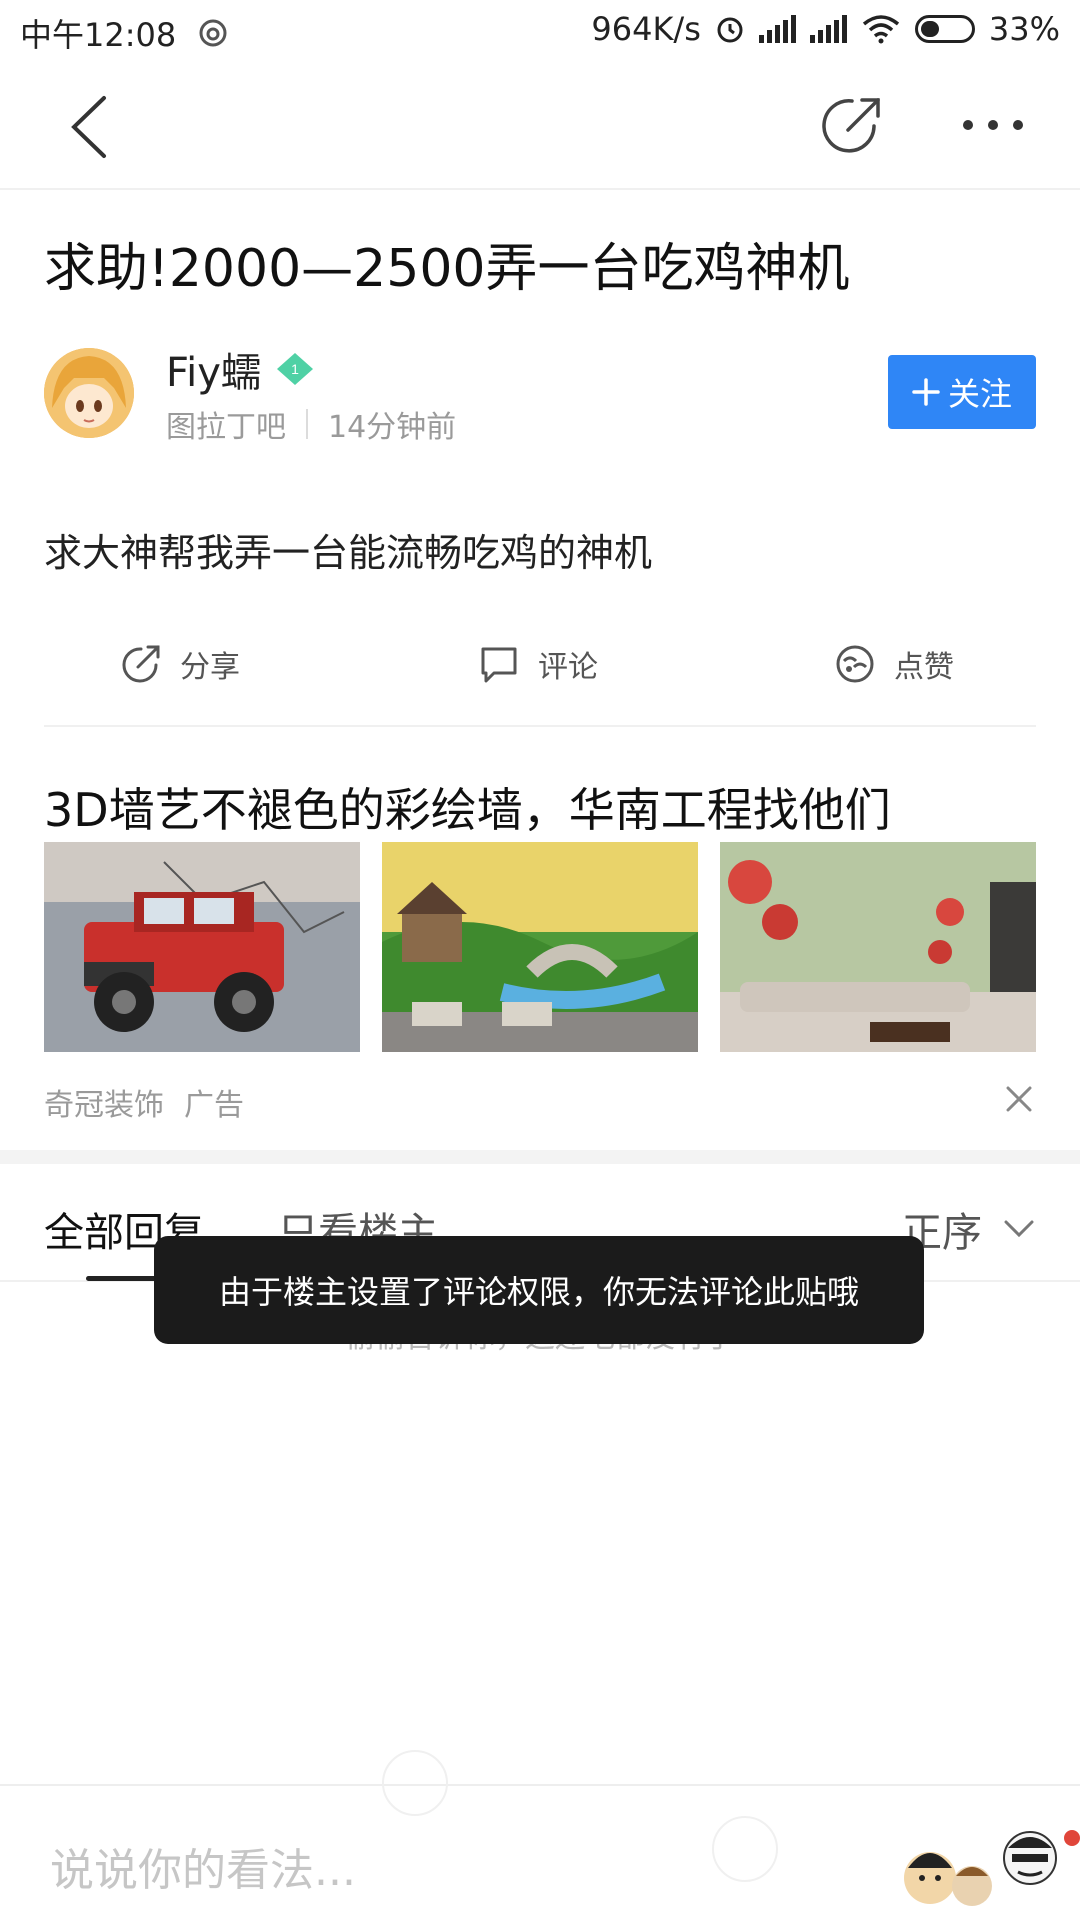 Image resolution: width=1080 pixels, height=1920 pixels. What do you see at coordinates (855, 664) in the screenshot?
I see `like-icon` at bounding box center [855, 664].